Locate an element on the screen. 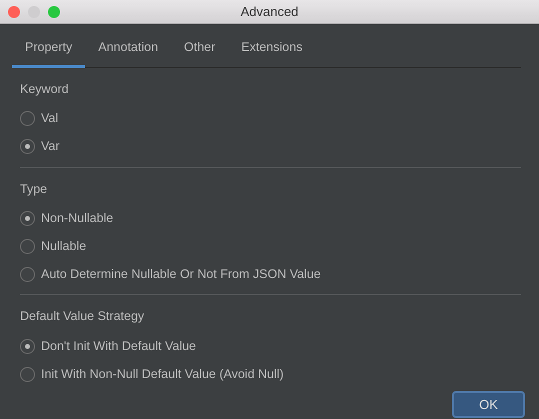 This screenshot has width=539, height=419. ok-button: OK is located at coordinates (488, 404).